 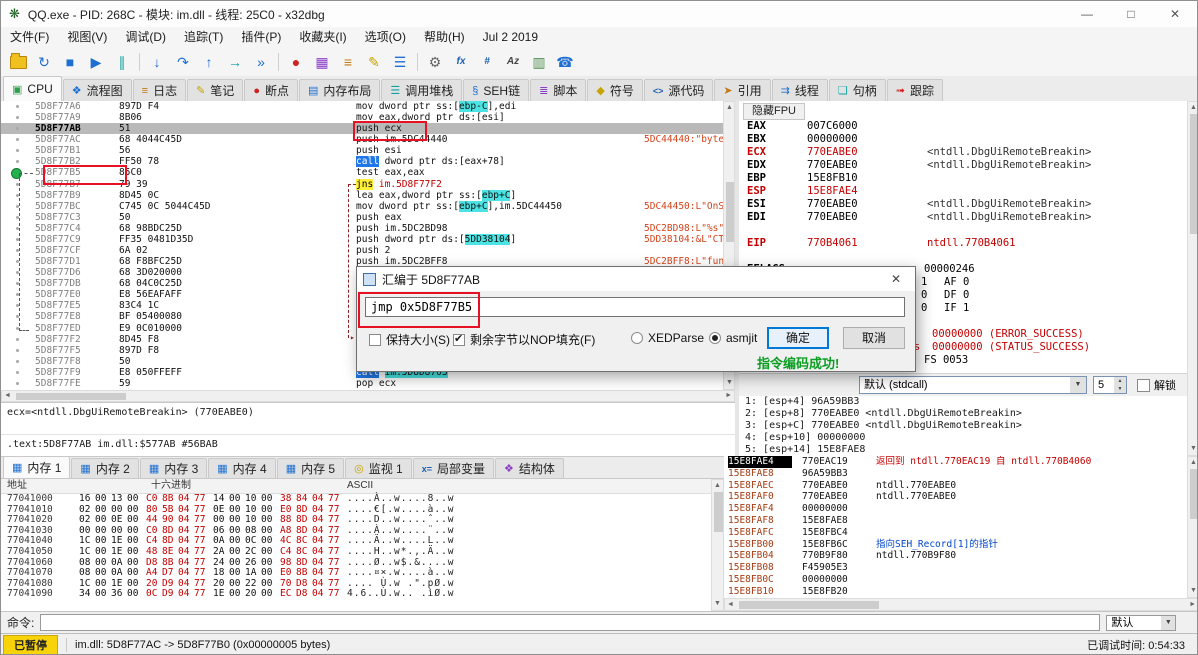 What do you see at coordinates (1087, 14) in the screenshot?
I see `minimize-button: —` at bounding box center [1087, 14].